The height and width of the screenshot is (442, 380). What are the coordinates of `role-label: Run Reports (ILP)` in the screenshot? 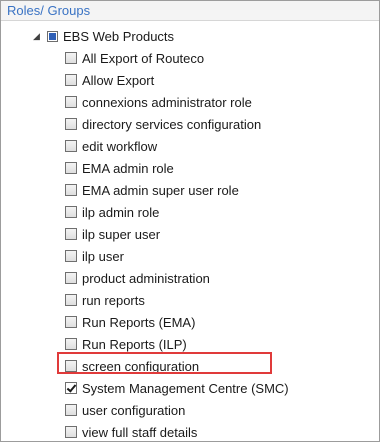 It's located at (134, 344).